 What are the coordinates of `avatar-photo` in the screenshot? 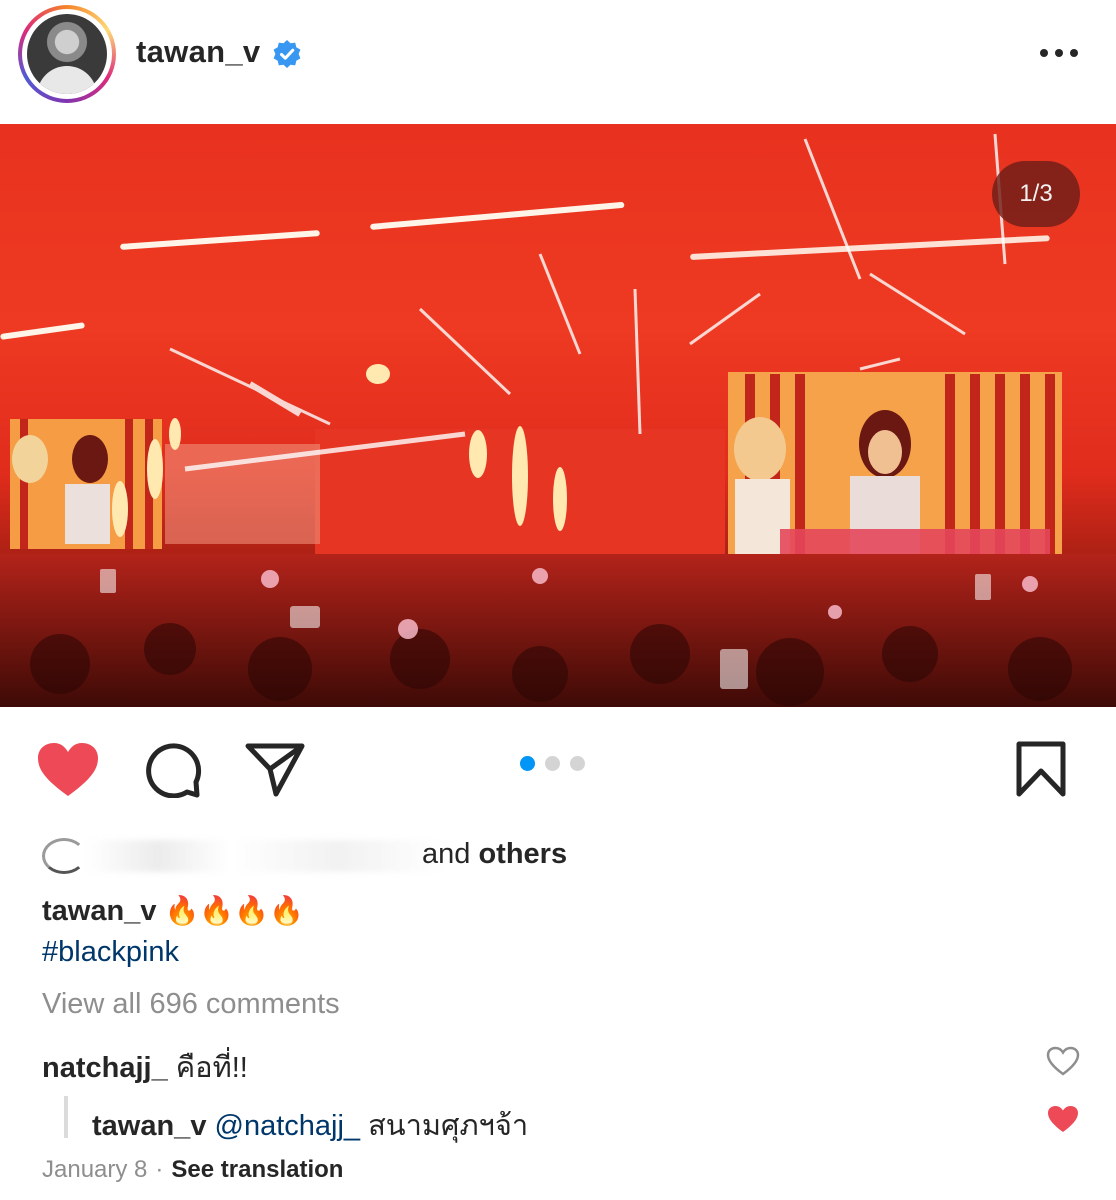 It's located at (67, 54).